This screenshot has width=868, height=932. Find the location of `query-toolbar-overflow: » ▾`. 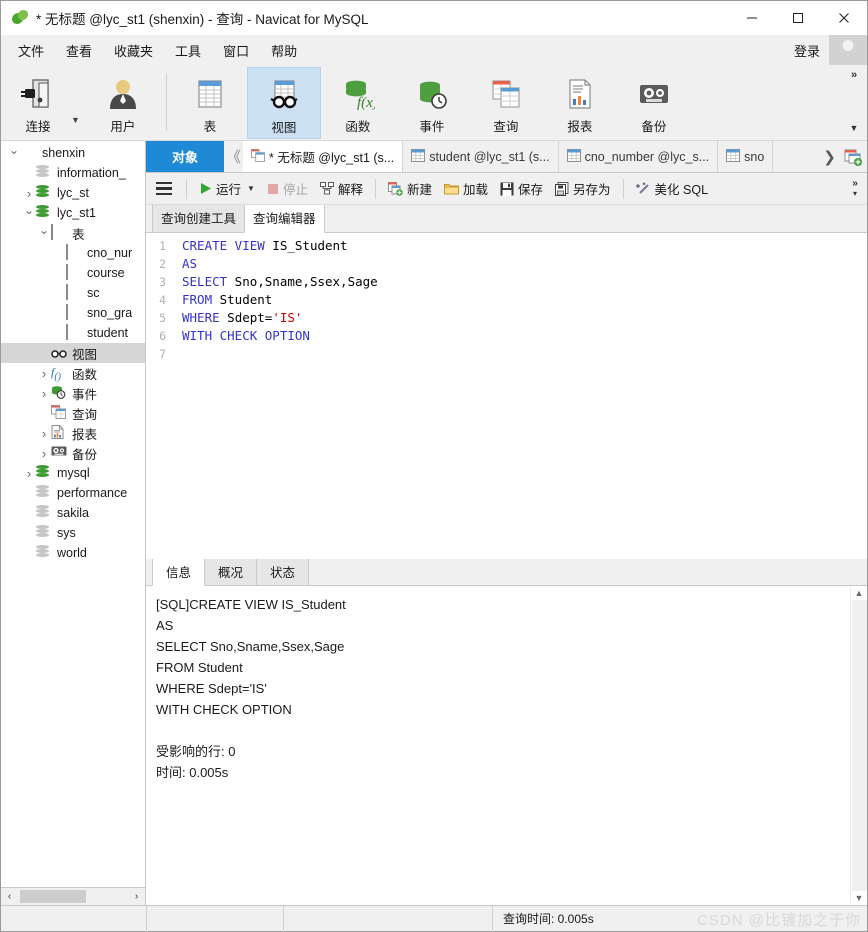

query-toolbar-overflow: » ▾ is located at coordinates (855, 189).